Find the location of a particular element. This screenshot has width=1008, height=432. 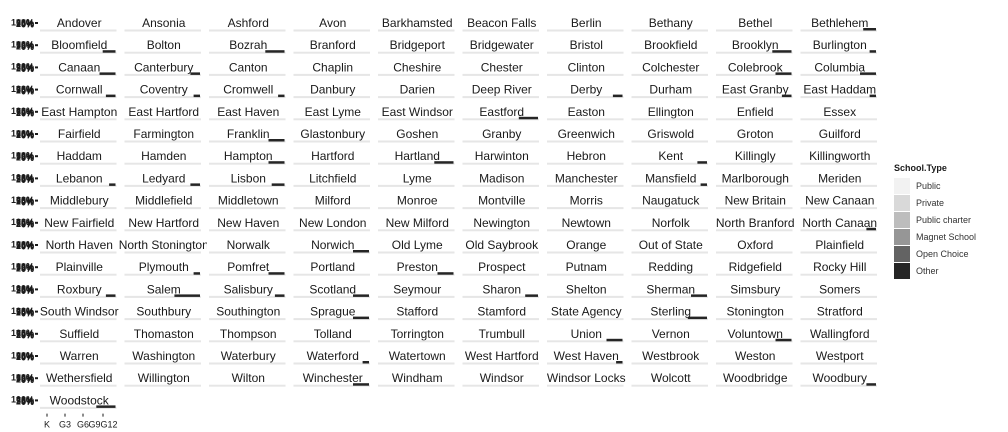

facet-strip-label: South Windsor is located at coordinates (79, 312).